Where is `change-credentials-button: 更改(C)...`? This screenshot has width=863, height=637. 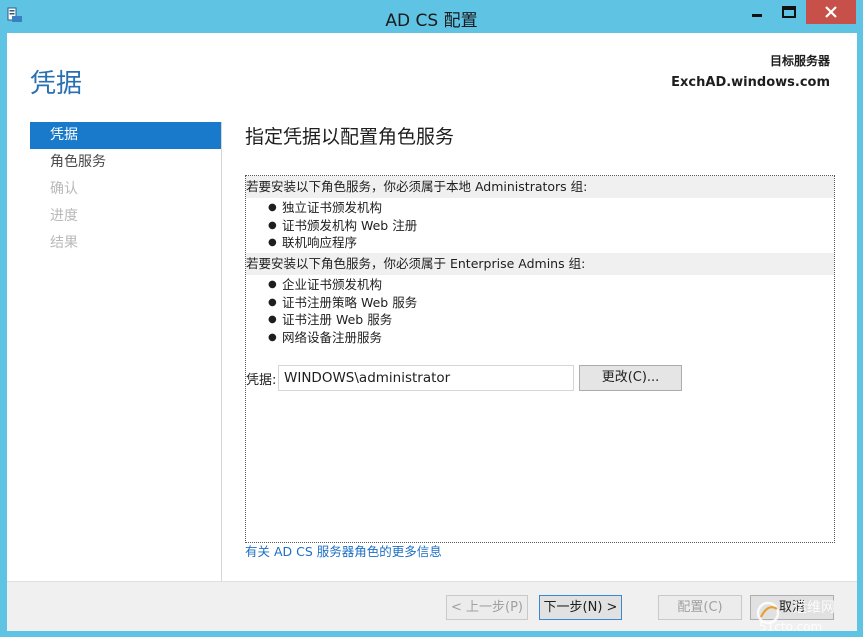 change-credentials-button: 更改(C)... is located at coordinates (630, 378).